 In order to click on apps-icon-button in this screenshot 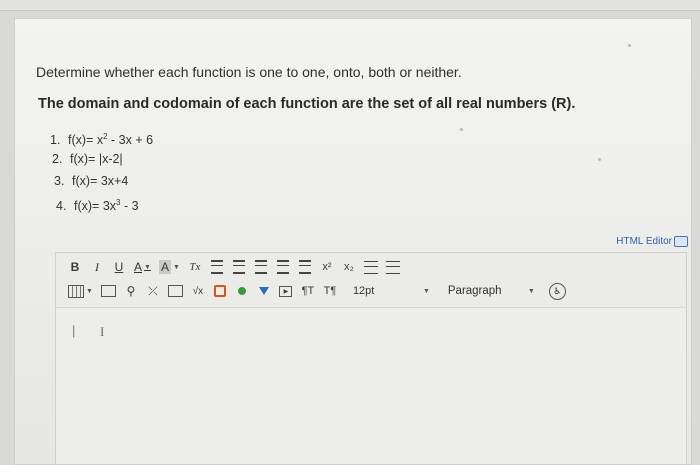, I will do `click(242, 291)`.